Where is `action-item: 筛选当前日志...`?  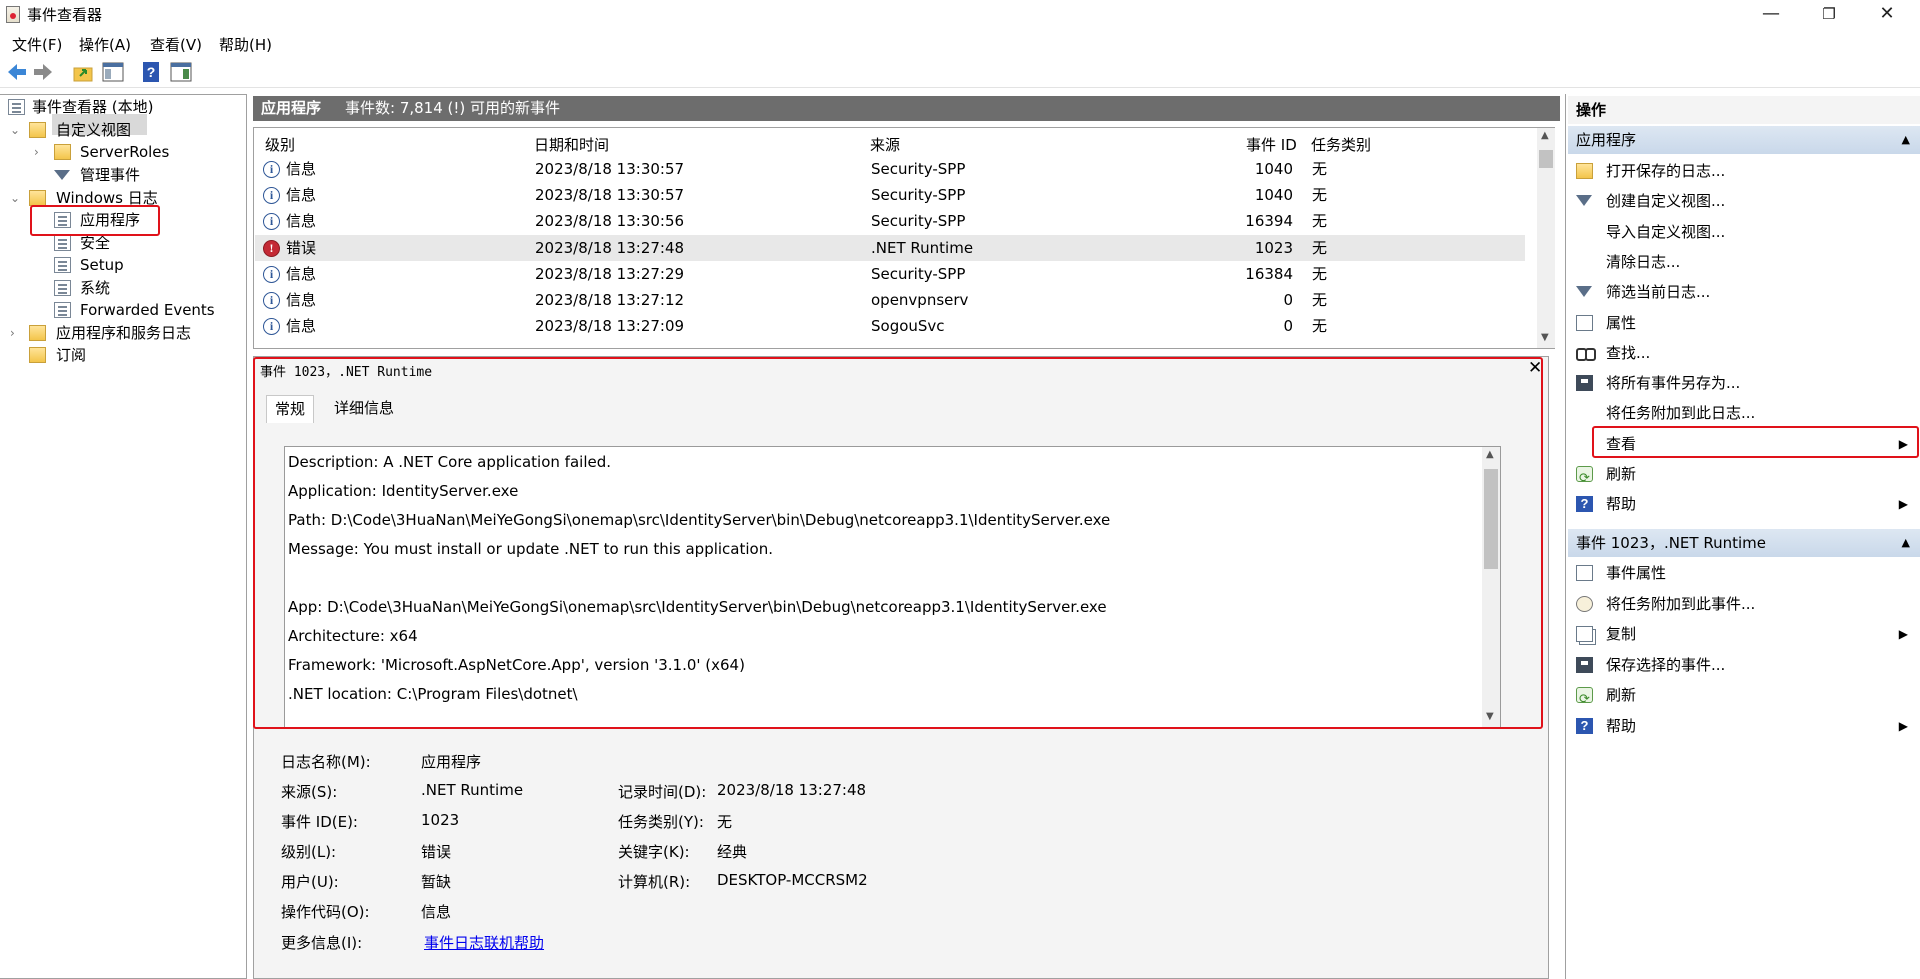 action-item: 筛选当前日志... is located at coordinates (1743, 292).